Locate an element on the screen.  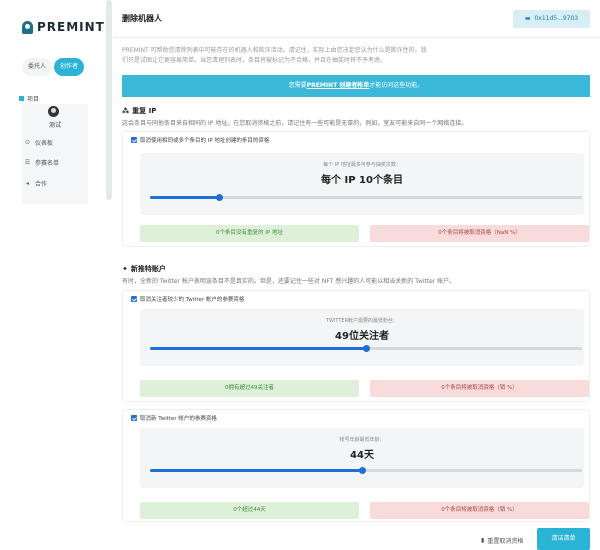
creator-billing-link: PREMINT 创建者帐单 is located at coordinates (338, 85).